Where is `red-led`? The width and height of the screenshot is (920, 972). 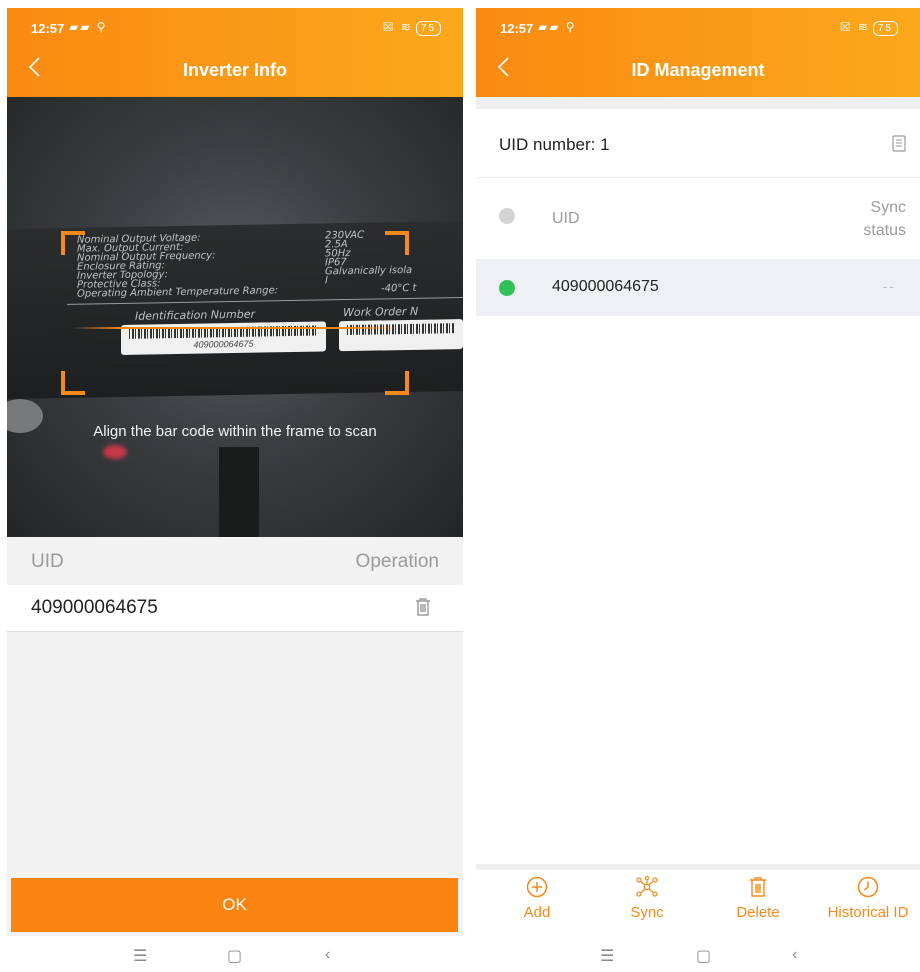 red-led is located at coordinates (115, 452).